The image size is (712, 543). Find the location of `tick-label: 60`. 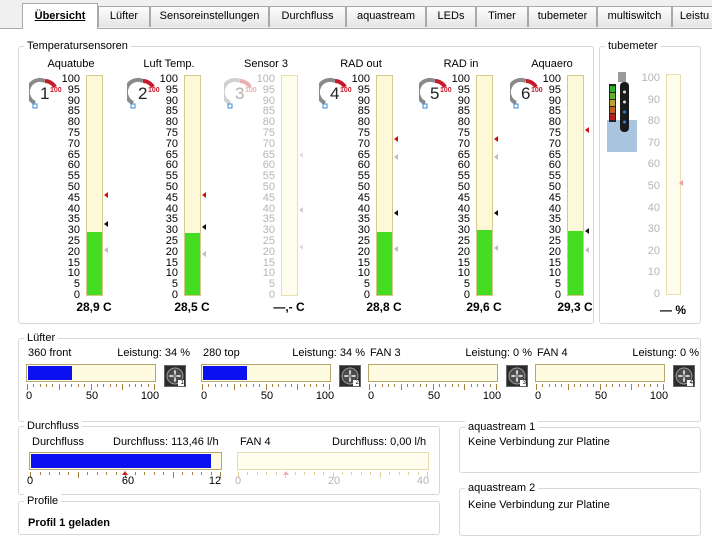

tick-label: 60 is located at coordinates (128, 481).